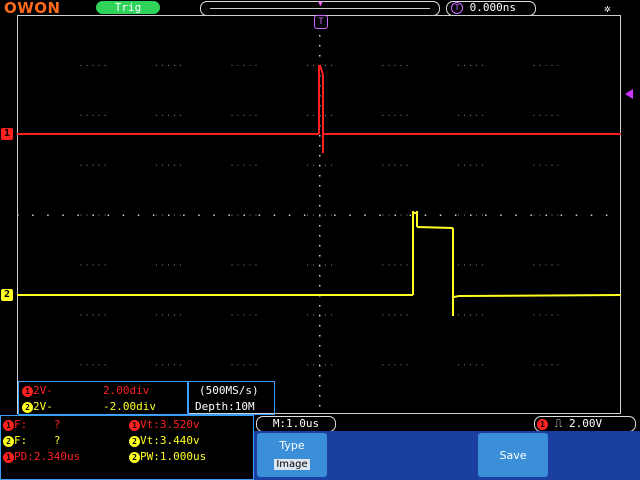  What do you see at coordinates (292, 464) in the screenshot?
I see `type-menu-value: Image` at bounding box center [292, 464].